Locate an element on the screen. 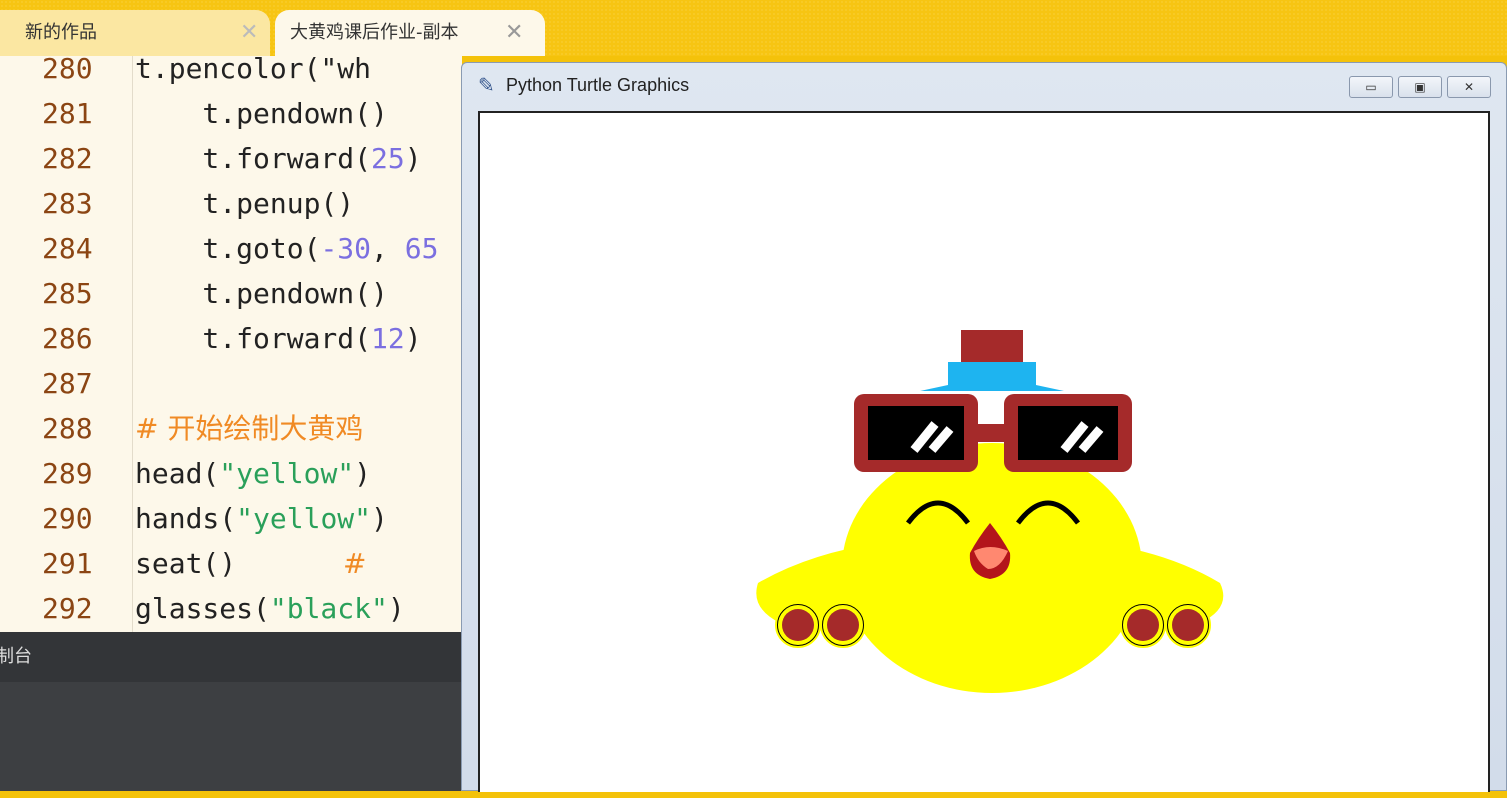  code-line: 283 t.penup() is located at coordinates (231, 203).